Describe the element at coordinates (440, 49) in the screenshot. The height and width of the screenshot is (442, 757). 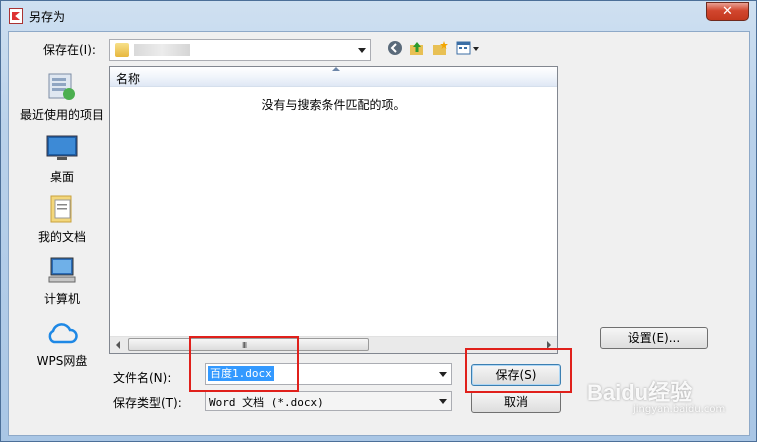
I see `new-folder-icon` at that location.